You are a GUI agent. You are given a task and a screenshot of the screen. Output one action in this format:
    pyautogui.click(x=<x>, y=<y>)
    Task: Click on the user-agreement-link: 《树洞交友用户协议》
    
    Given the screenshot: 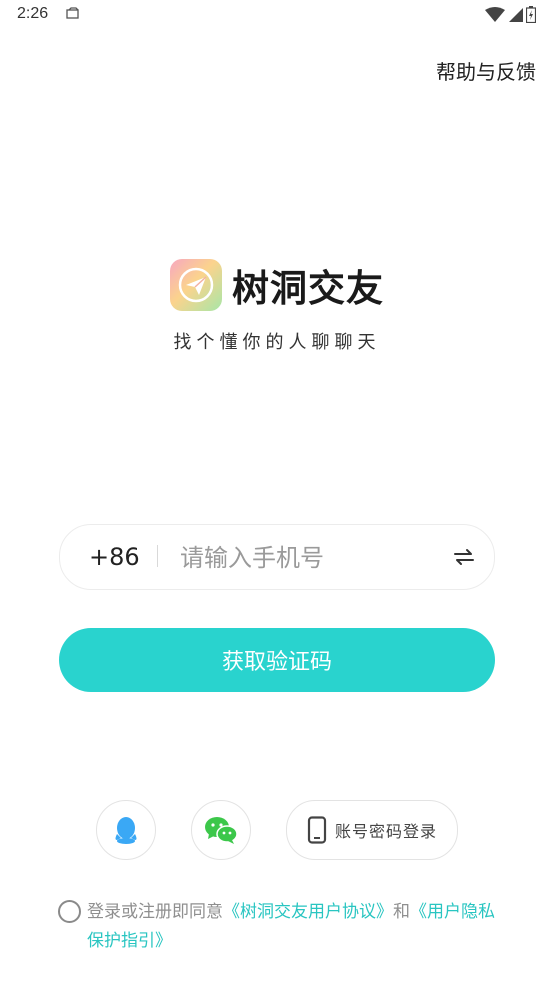 What is the action you would take?
    pyautogui.click(x=308, y=912)
    